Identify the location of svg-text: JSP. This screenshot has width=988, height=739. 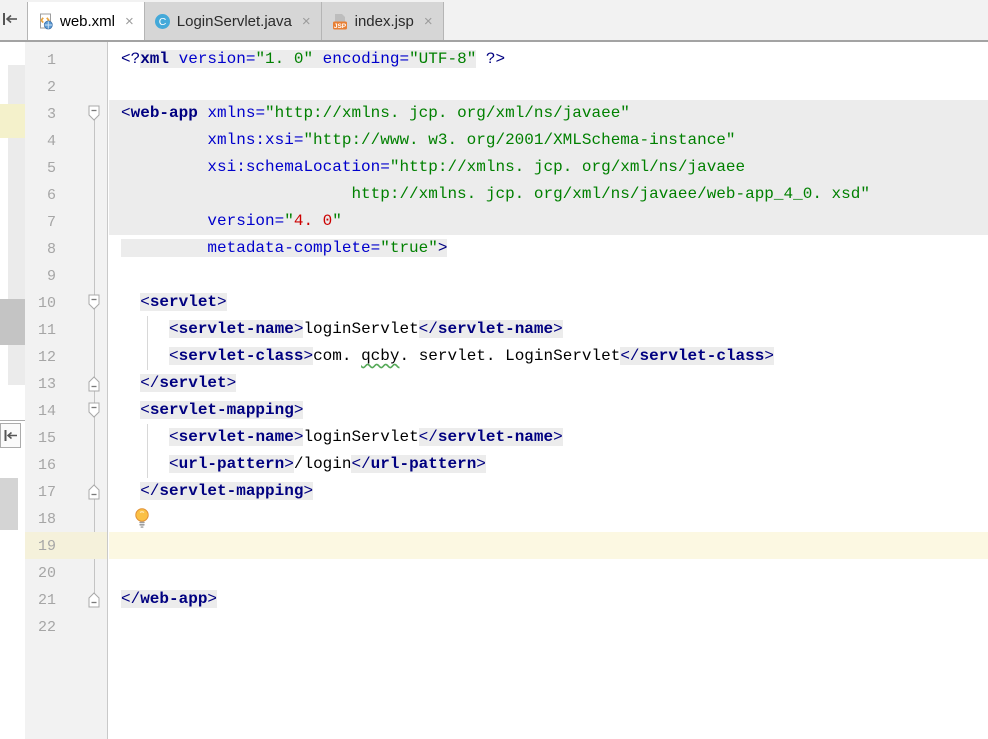
(339, 25).